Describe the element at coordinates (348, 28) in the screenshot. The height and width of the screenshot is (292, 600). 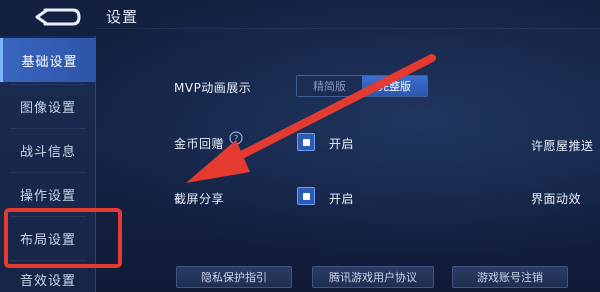
I see `header-divider` at that location.